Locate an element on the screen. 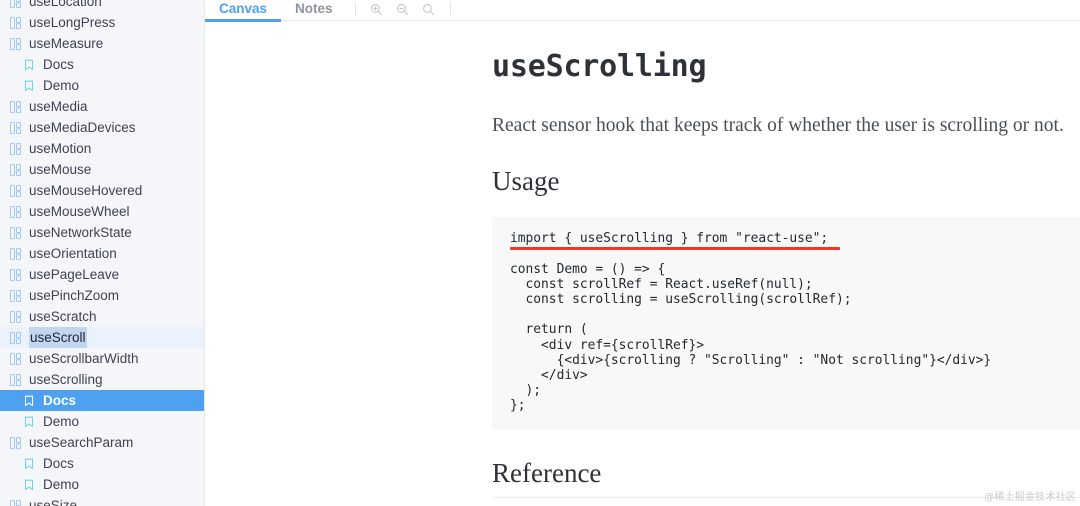 The height and width of the screenshot is (506, 1080). sidebar-item-label: useNetworkState is located at coordinates (80, 232).